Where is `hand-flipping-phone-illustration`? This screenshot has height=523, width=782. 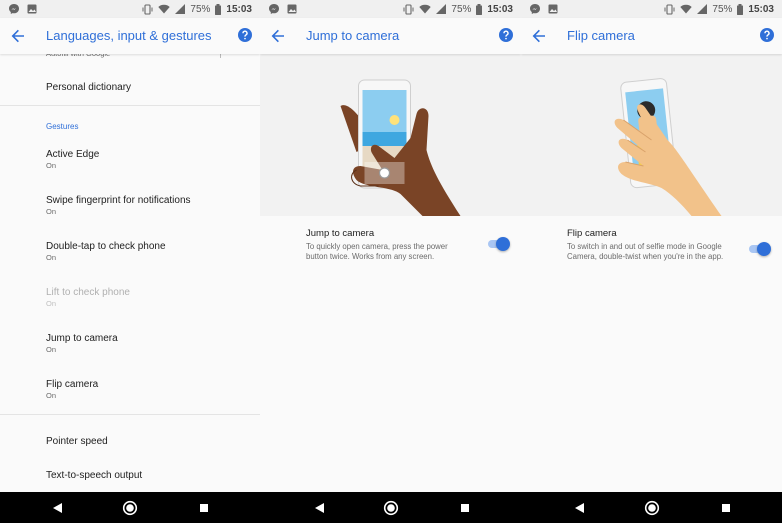 hand-flipping-phone-illustration is located at coordinates (667, 147).